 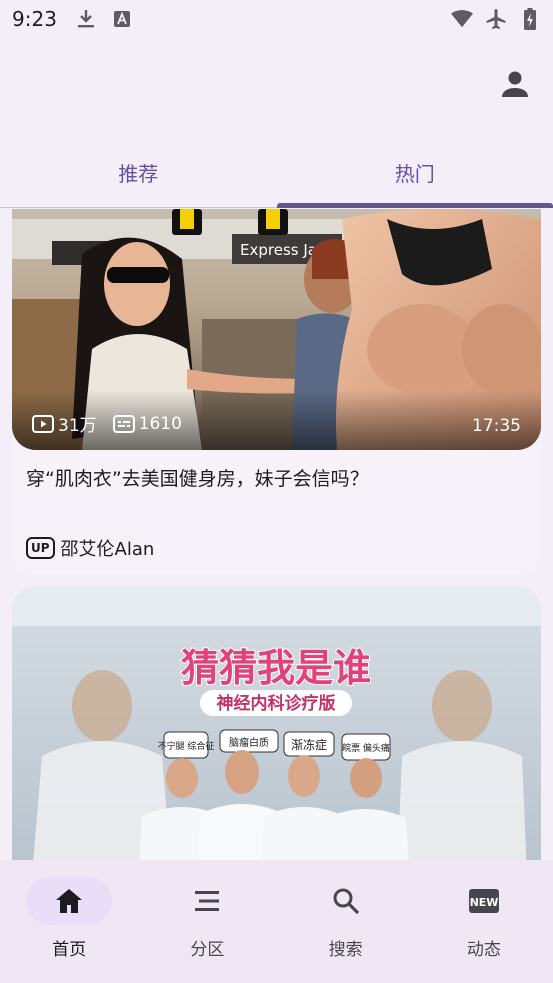 What do you see at coordinates (462, 19) in the screenshot?
I see `wifi-icon` at bounding box center [462, 19].